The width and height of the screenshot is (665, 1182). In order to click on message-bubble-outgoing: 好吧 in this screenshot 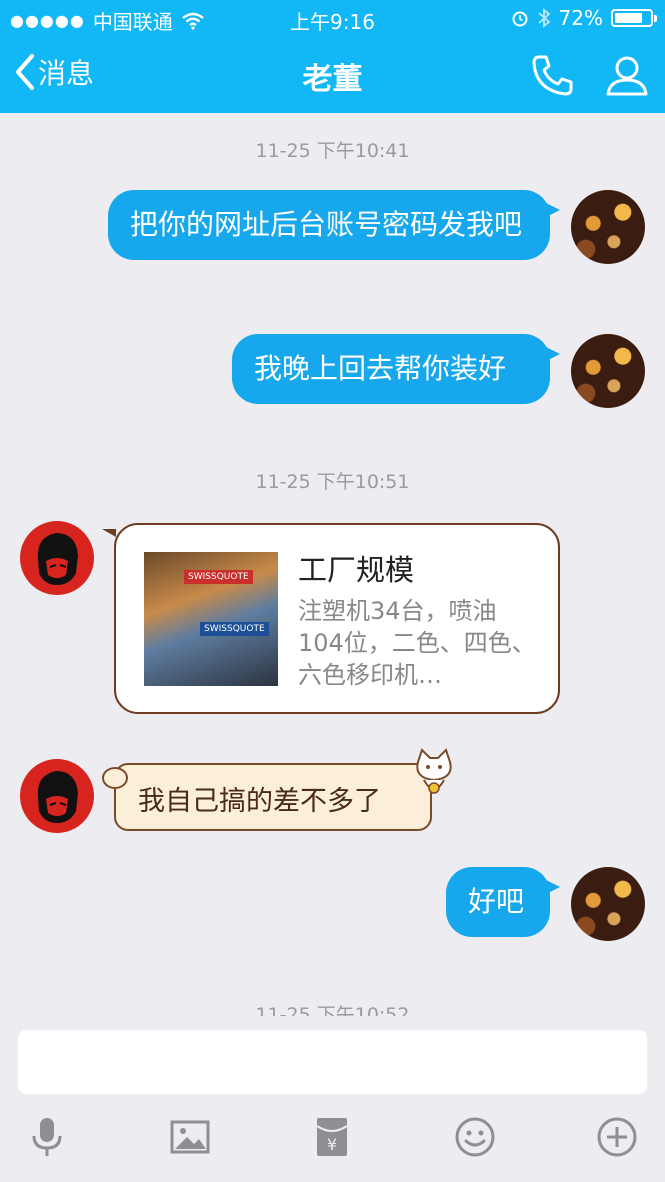, I will do `click(503, 902)`.